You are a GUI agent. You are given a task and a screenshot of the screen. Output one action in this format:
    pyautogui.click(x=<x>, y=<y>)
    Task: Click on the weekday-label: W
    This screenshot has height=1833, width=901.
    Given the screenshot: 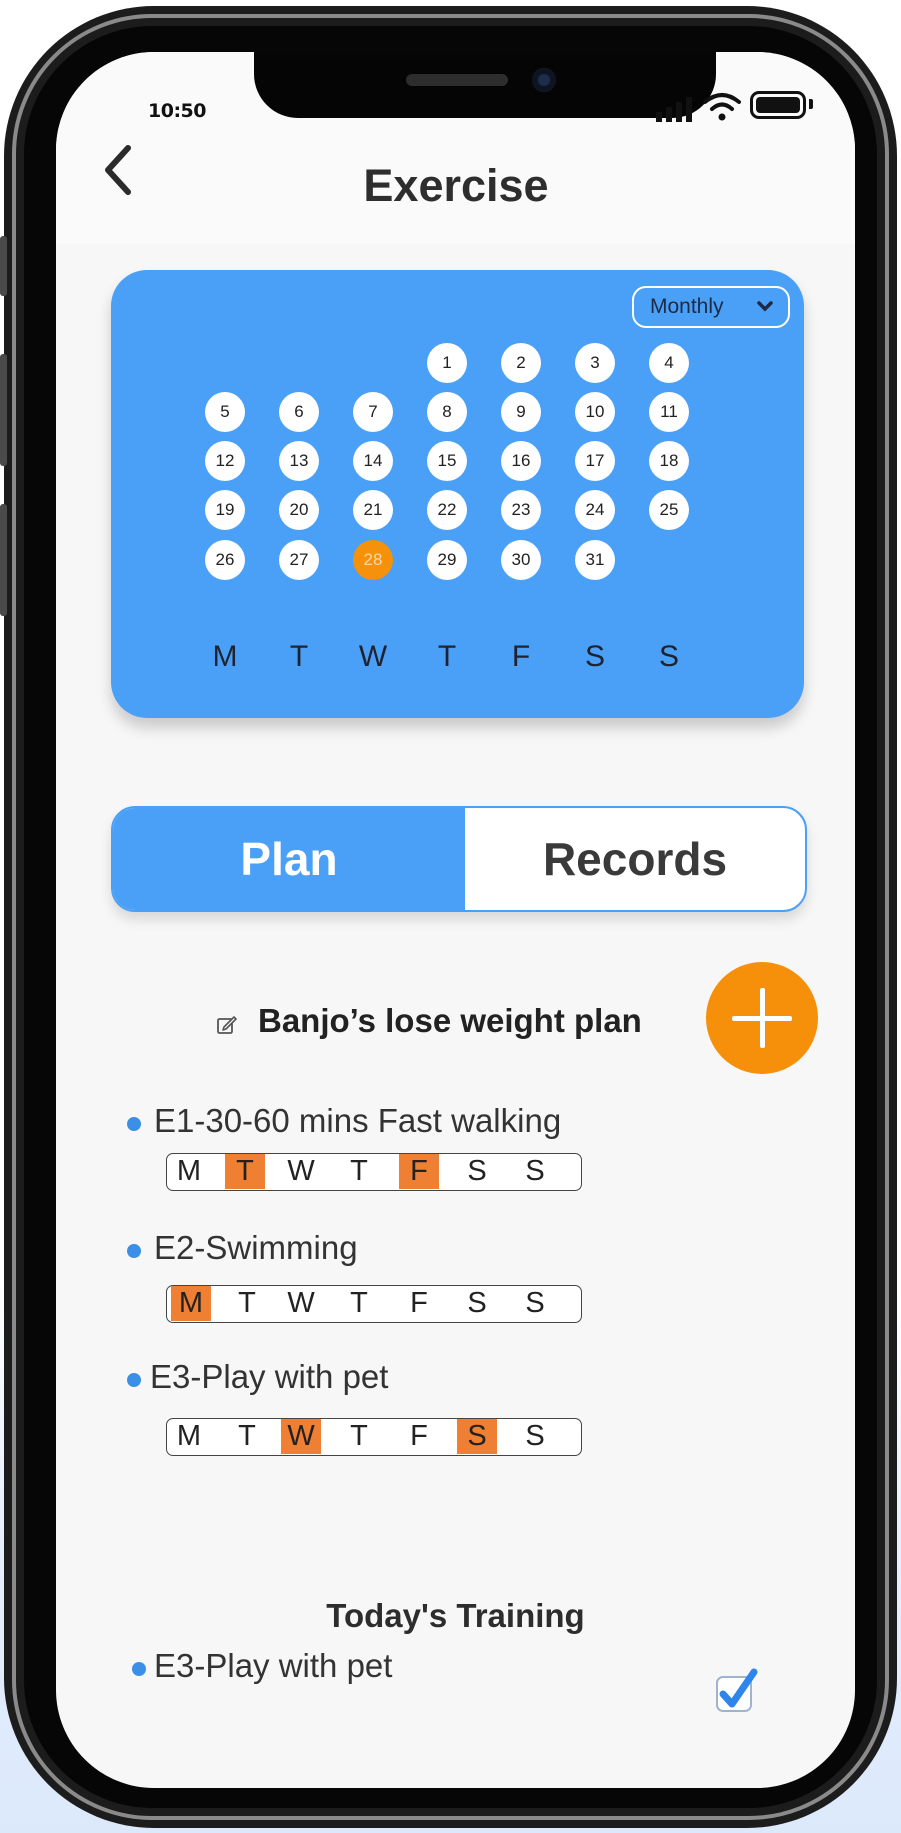 What is the action you would take?
    pyautogui.click(x=373, y=656)
    